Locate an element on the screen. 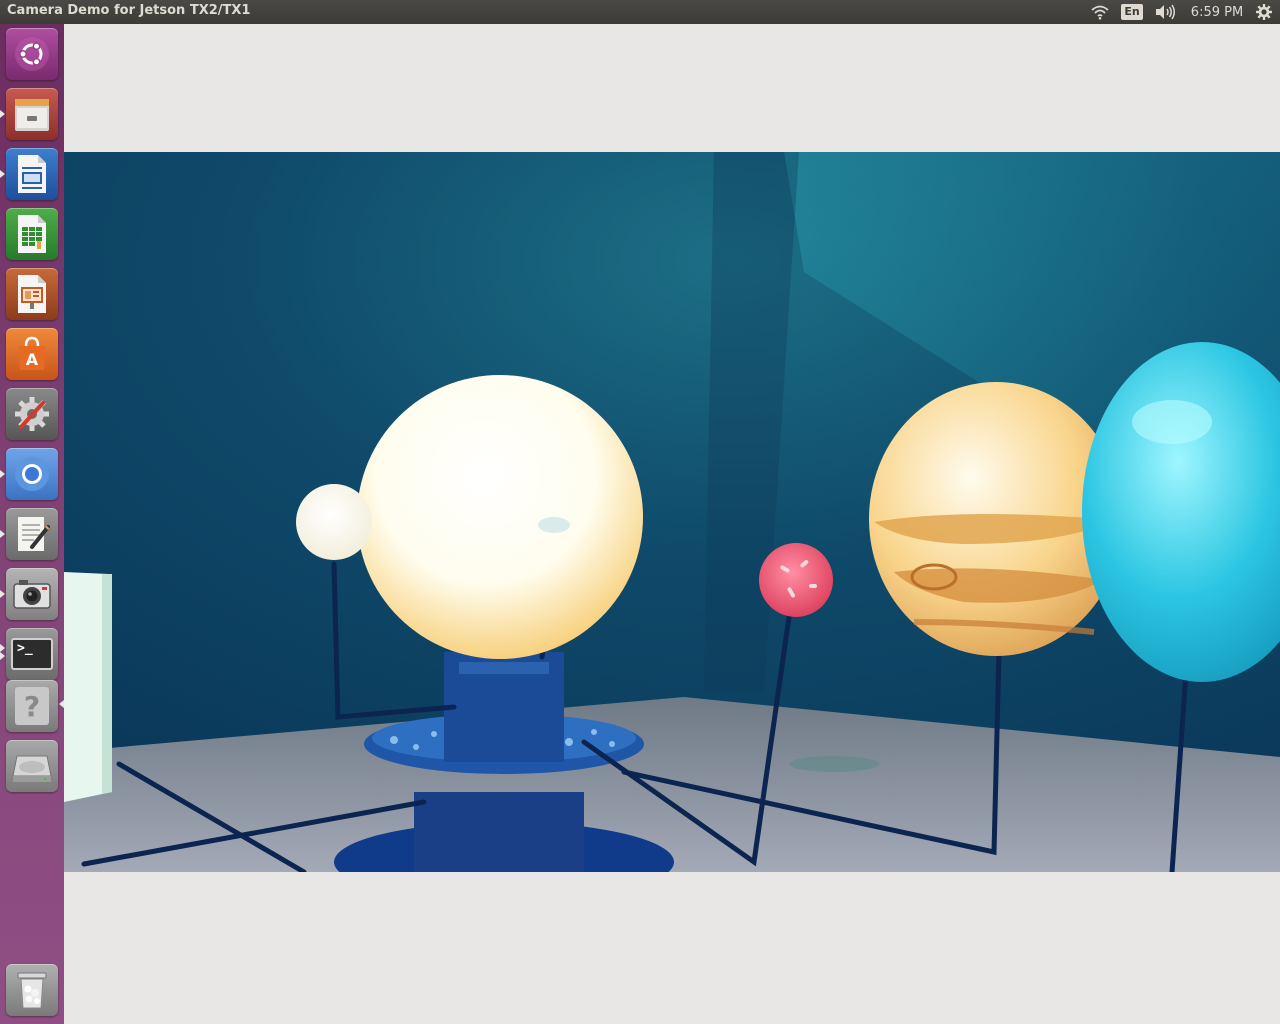 This screenshot has height=1024, width=1280. terminal-glyph: >_ is located at coordinates (25, 648).